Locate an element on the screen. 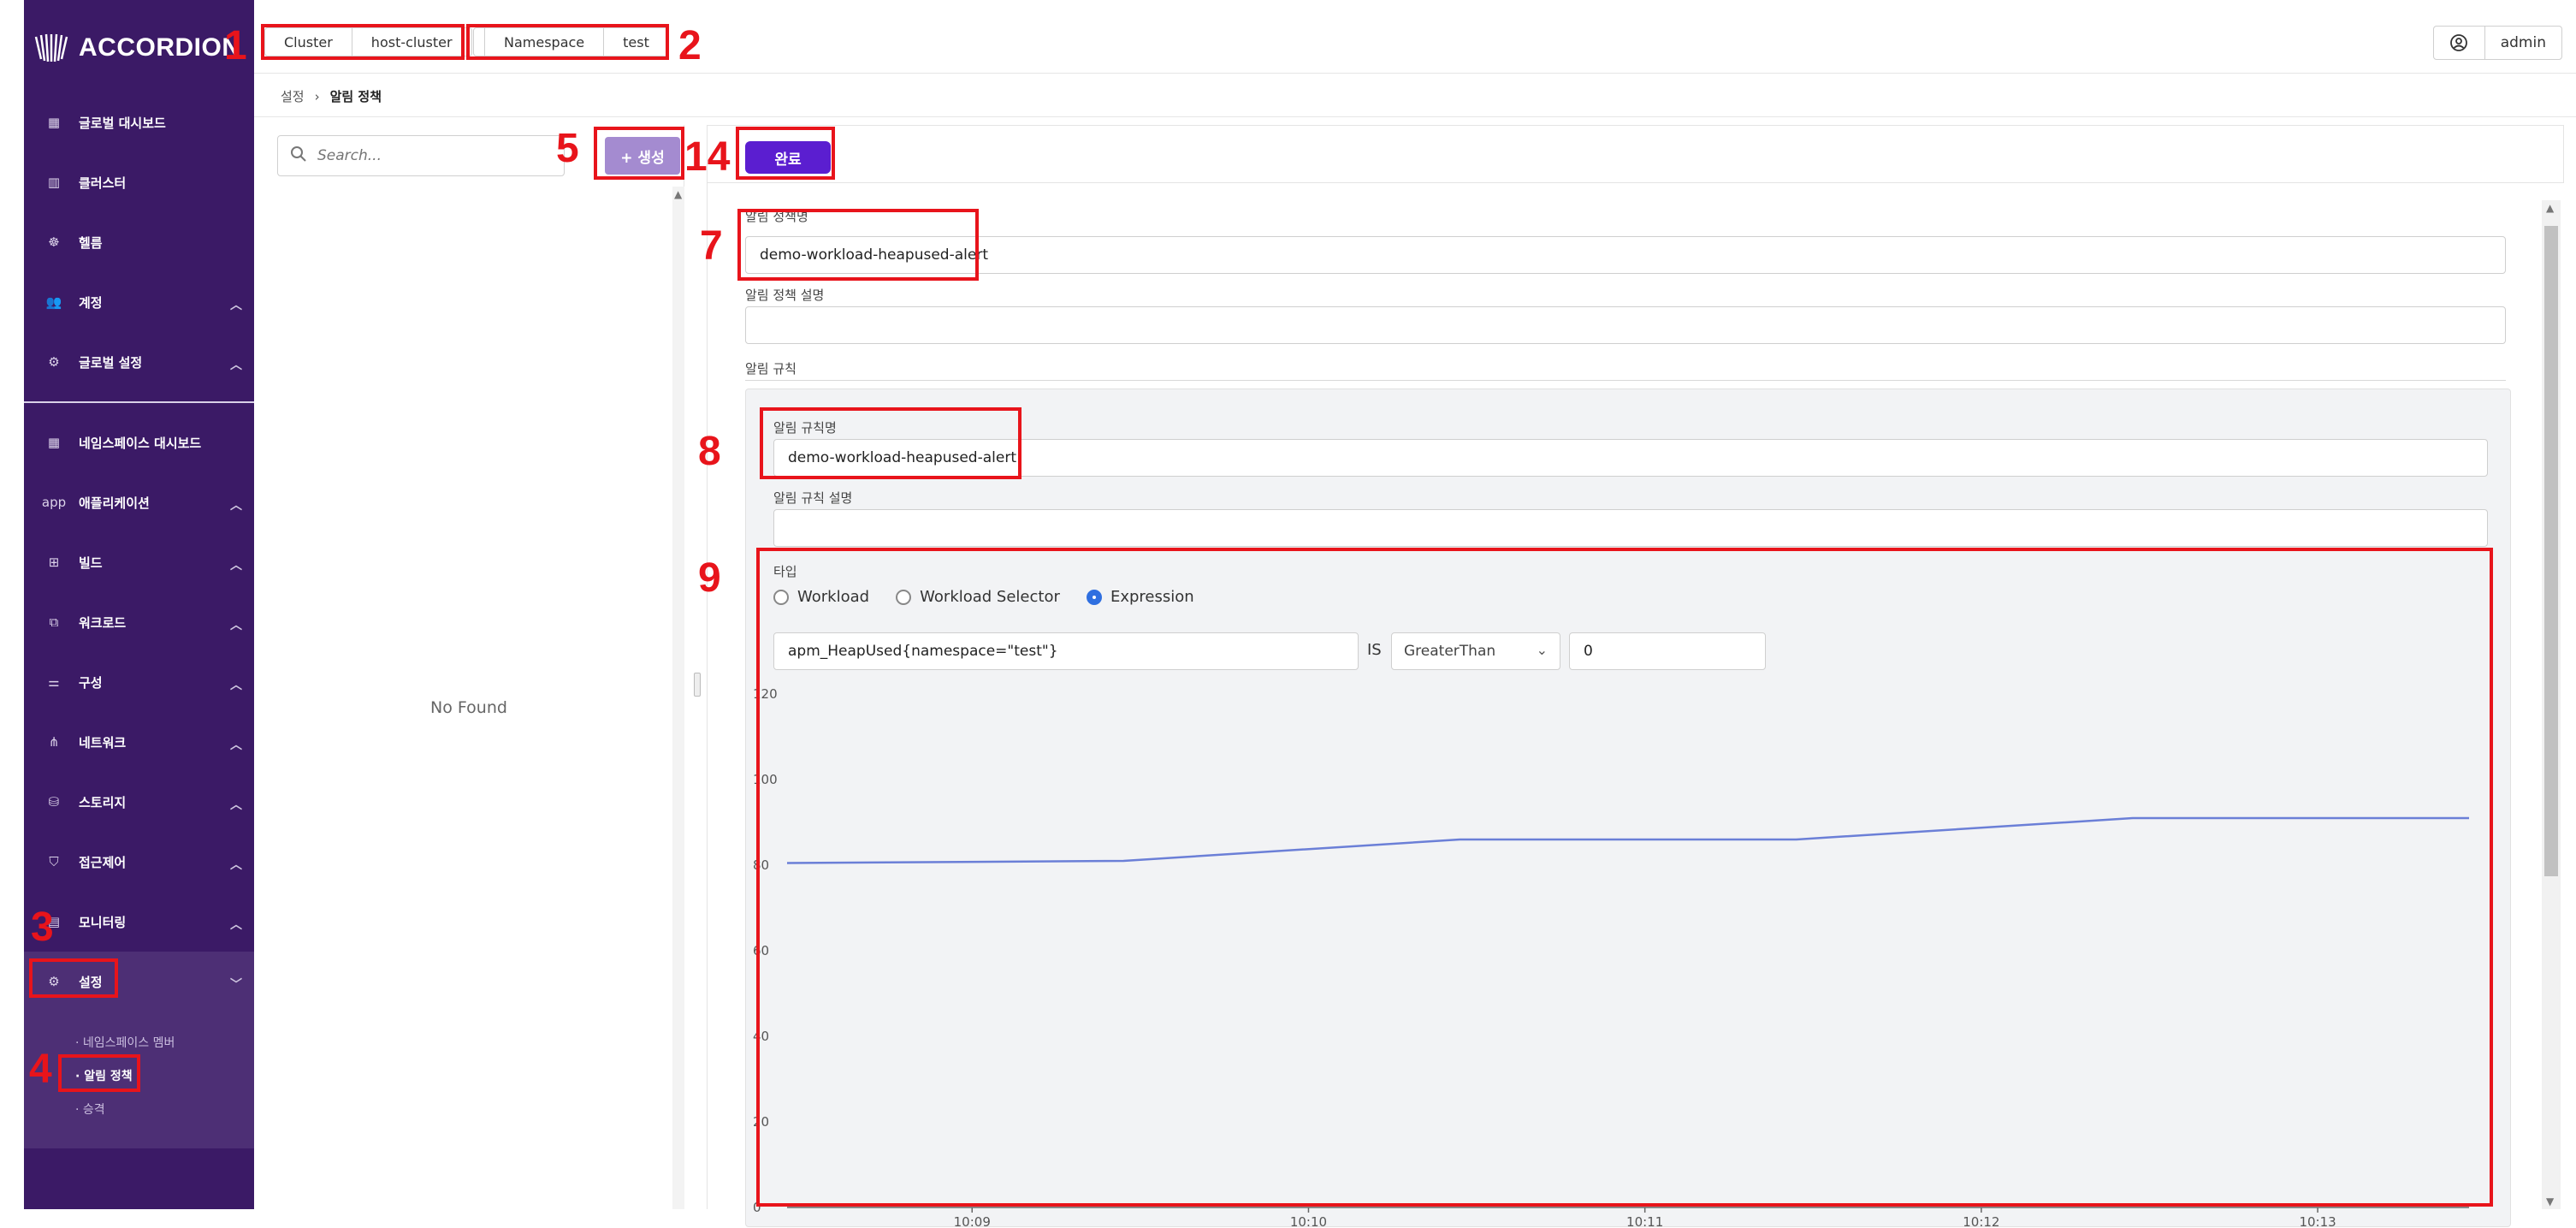  sidebar-item-label: 글로벌 설정 is located at coordinates (111, 362).